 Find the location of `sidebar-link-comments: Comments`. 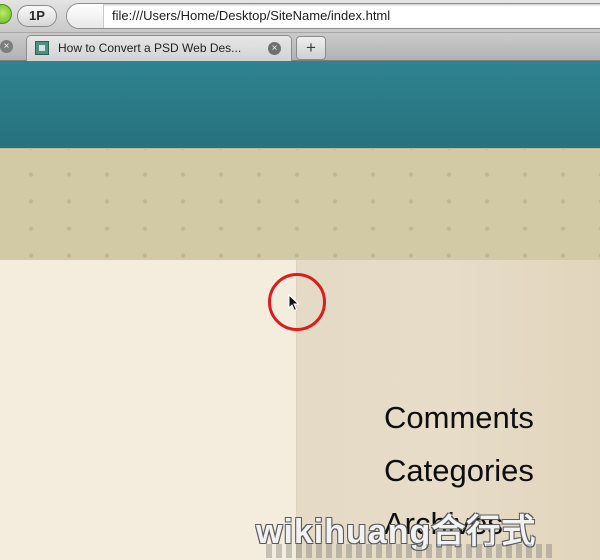

sidebar-link-comments: Comments is located at coordinates (459, 418).